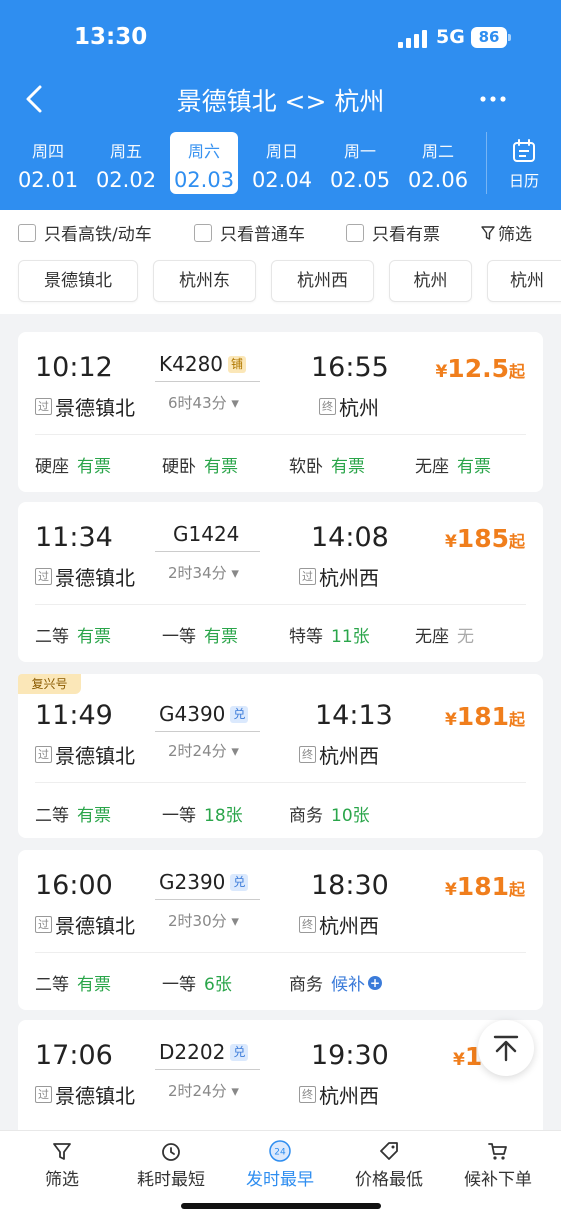  What do you see at coordinates (453, 464) in the screenshot?
I see `seat-item: 无座 有票` at bounding box center [453, 464].